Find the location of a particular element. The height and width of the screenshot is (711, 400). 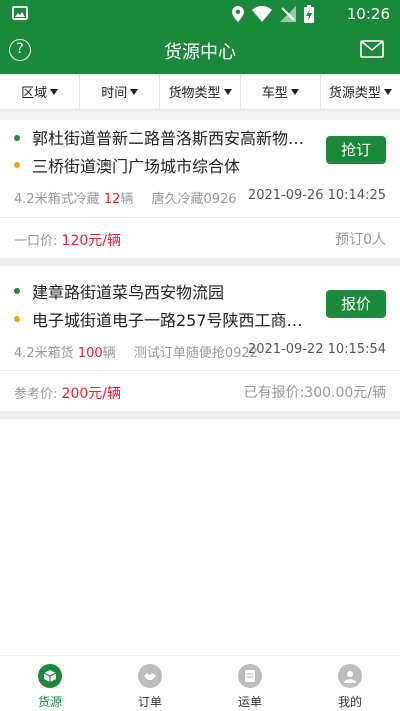

publish-datetime: 2021-09-26 10:14:25 is located at coordinates (316, 195).